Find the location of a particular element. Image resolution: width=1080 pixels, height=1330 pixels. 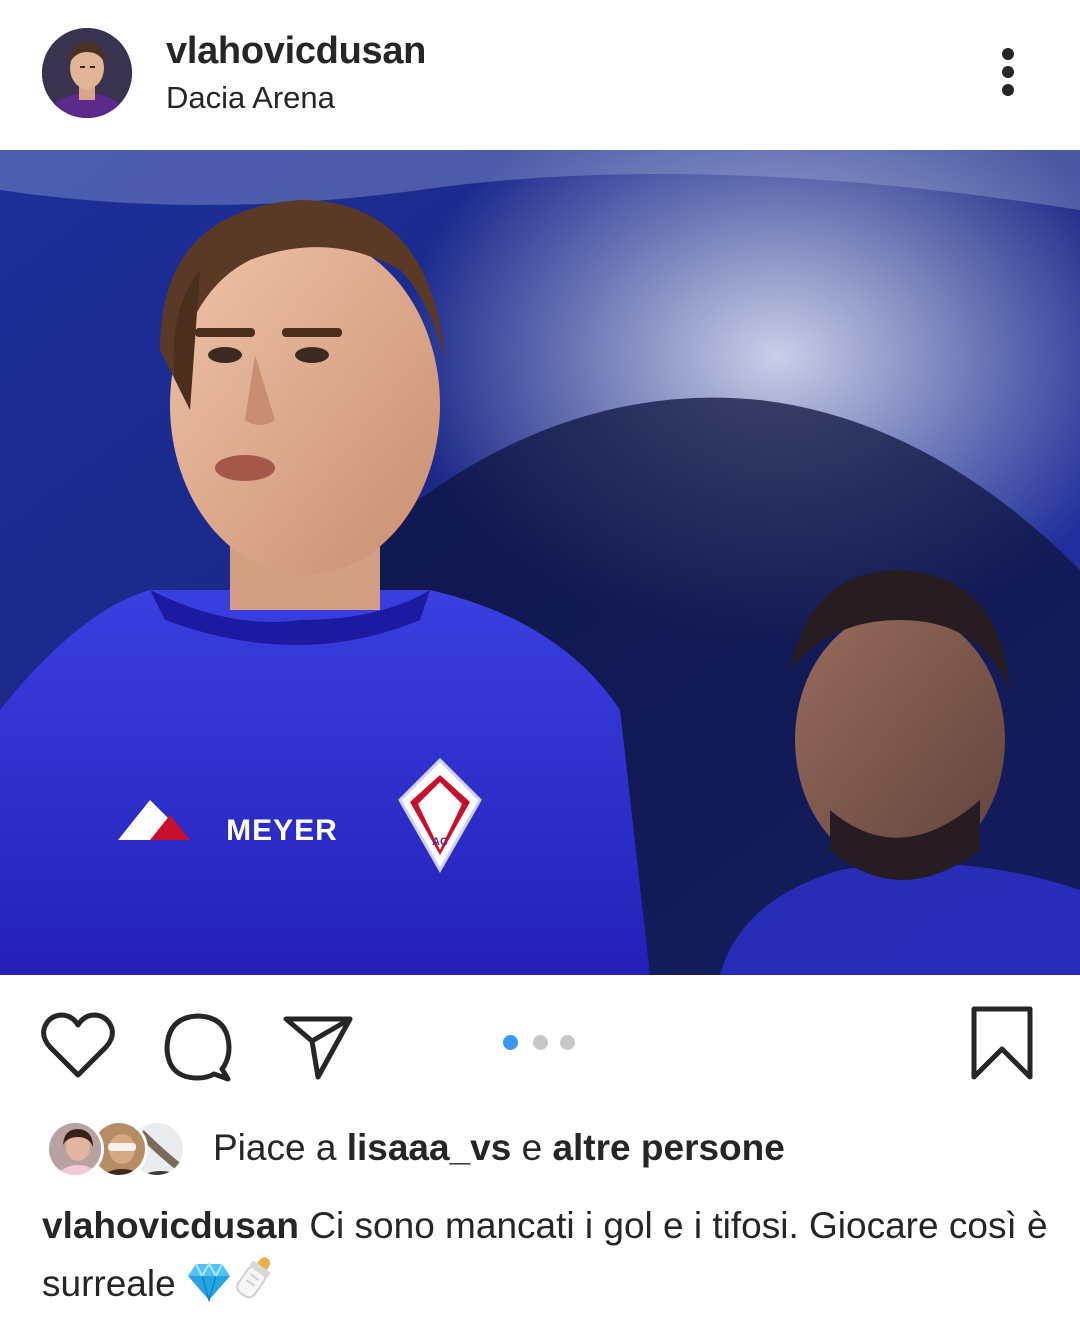

comment-icon is located at coordinates (198, 1047).